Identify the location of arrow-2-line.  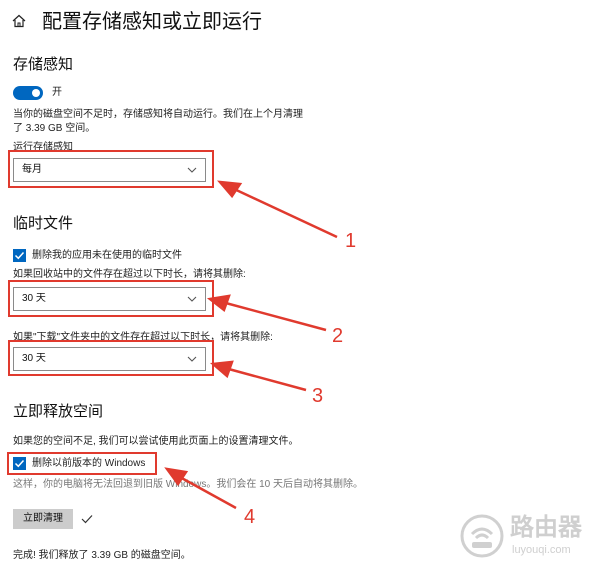
(274, 316).